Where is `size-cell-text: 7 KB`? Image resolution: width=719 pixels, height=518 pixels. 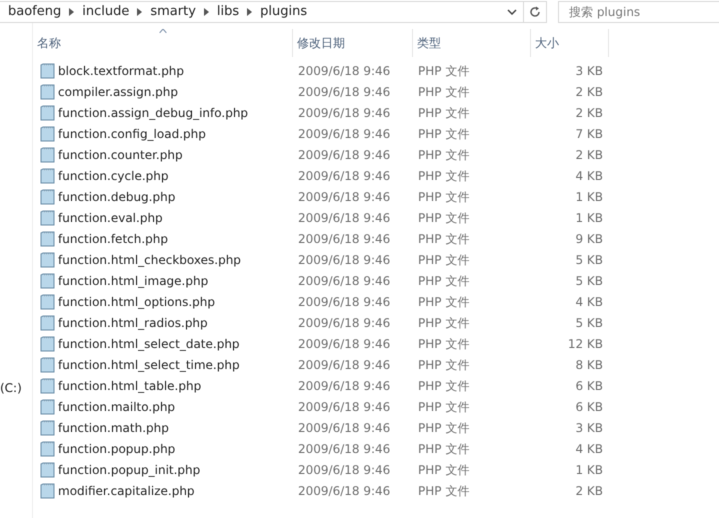 size-cell-text: 7 KB is located at coordinates (588, 134).